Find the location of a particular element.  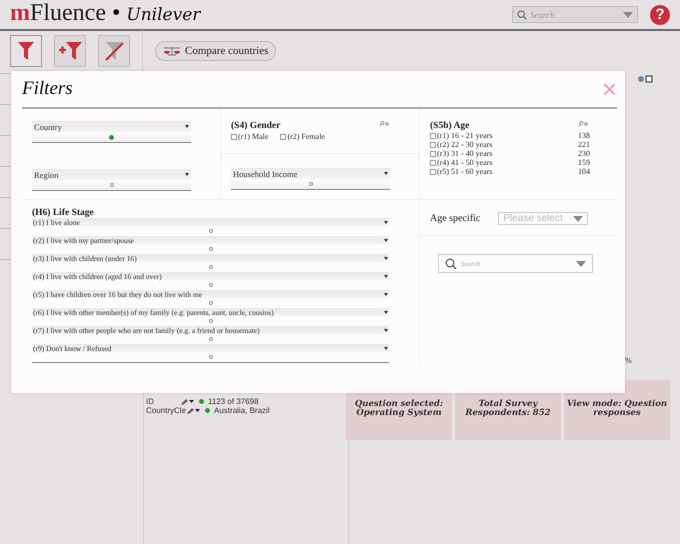

selection-value: Australia, Brazil is located at coordinates (242, 410).